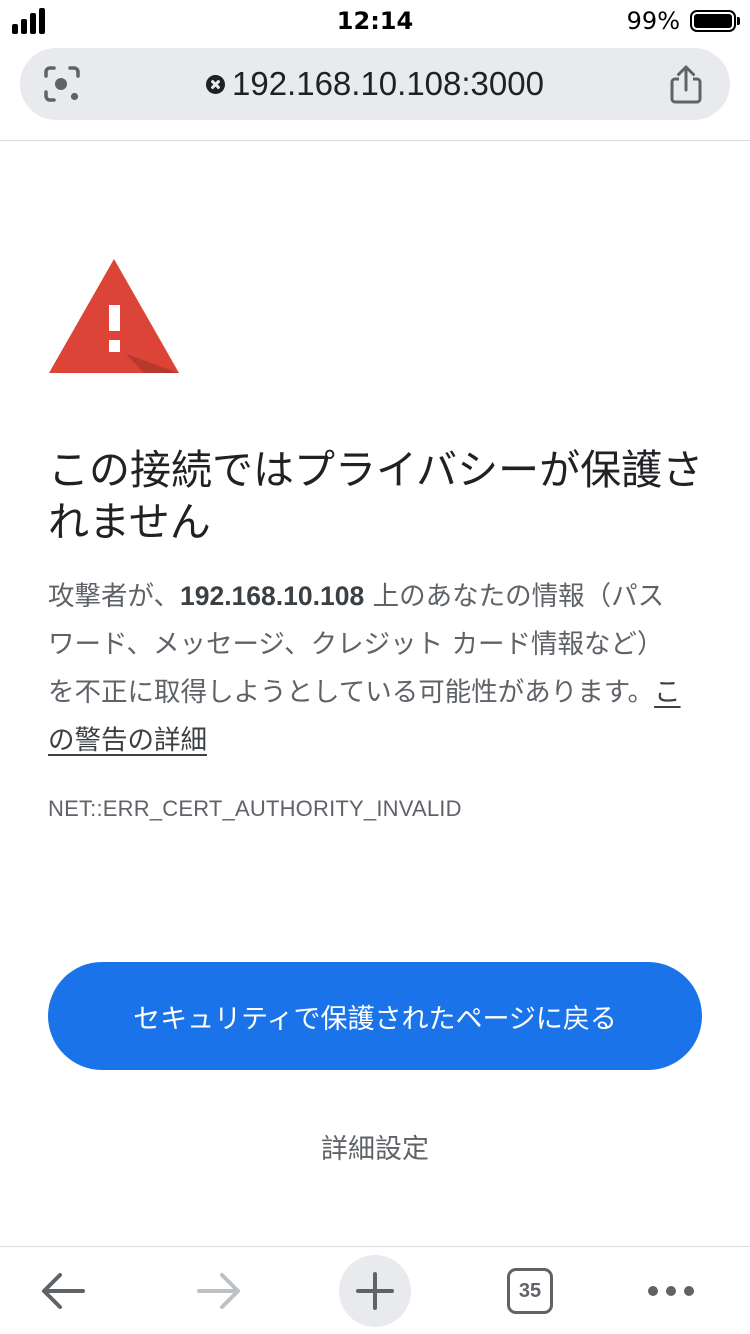 The image size is (750, 1334). Describe the element at coordinates (114, 316) in the screenshot. I see `warning-triangle-icon` at that location.